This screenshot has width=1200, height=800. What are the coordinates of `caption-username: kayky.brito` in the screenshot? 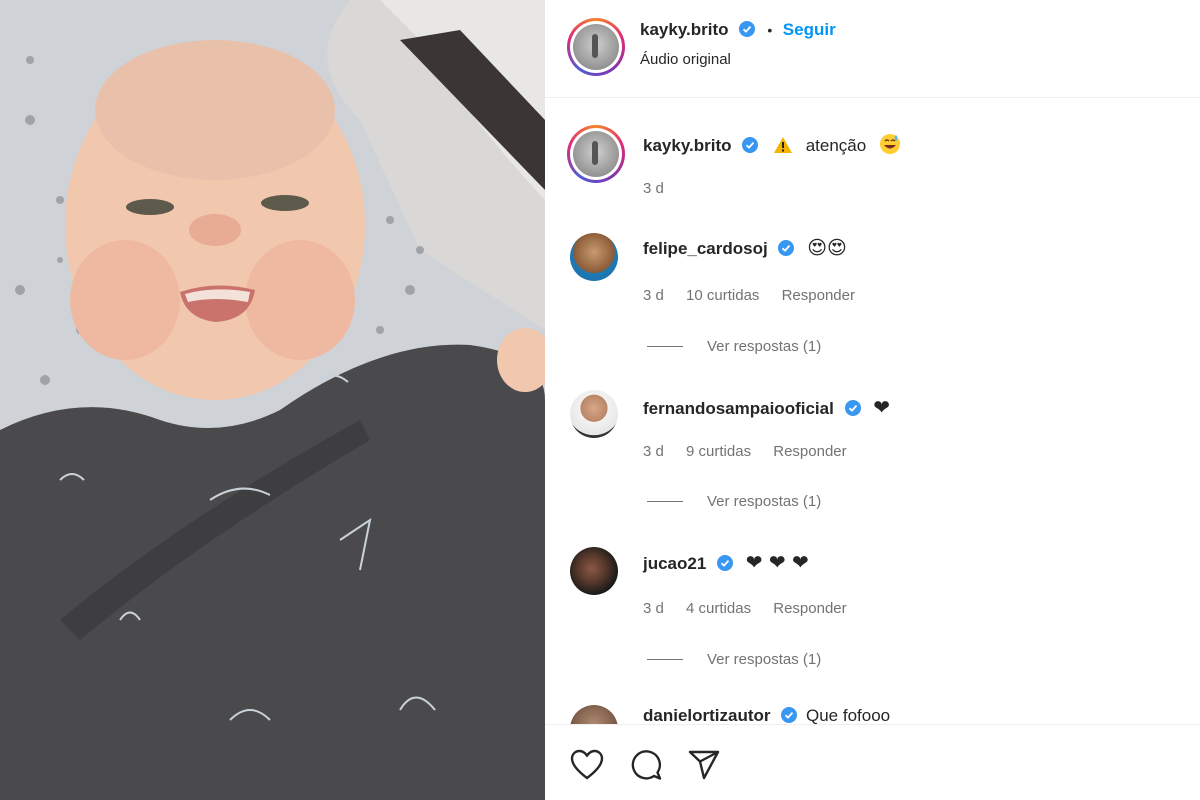 It's located at (687, 145).